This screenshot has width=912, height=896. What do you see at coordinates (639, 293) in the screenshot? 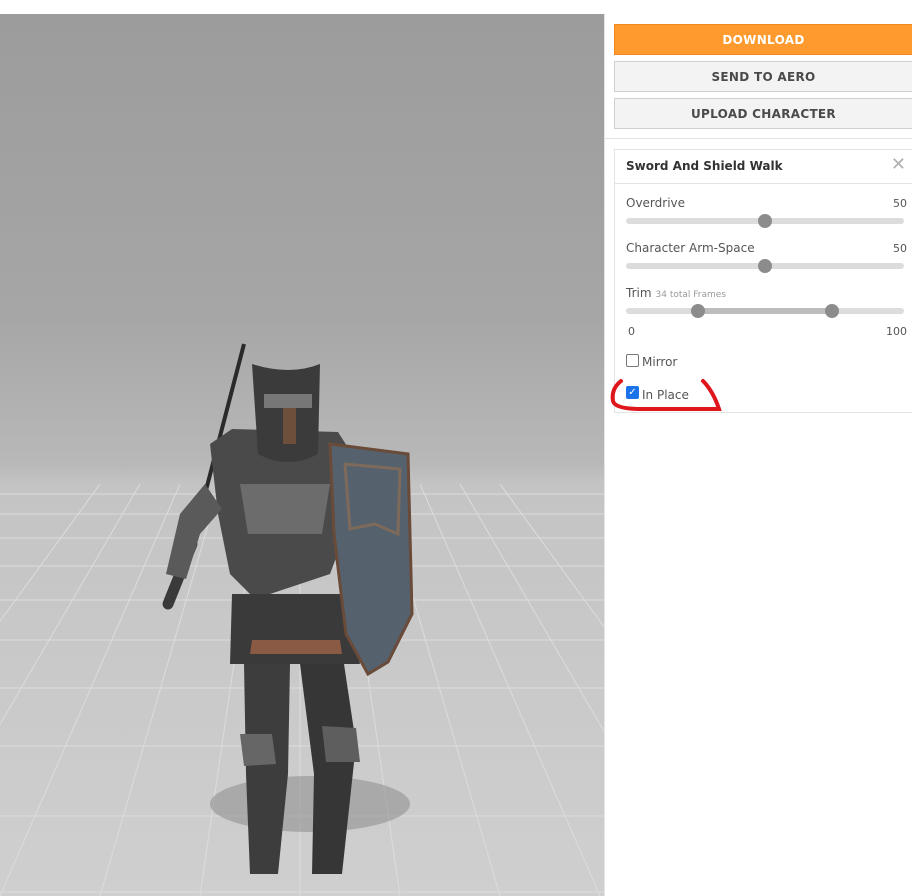
I see `trim-label: Trim` at bounding box center [639, 293].